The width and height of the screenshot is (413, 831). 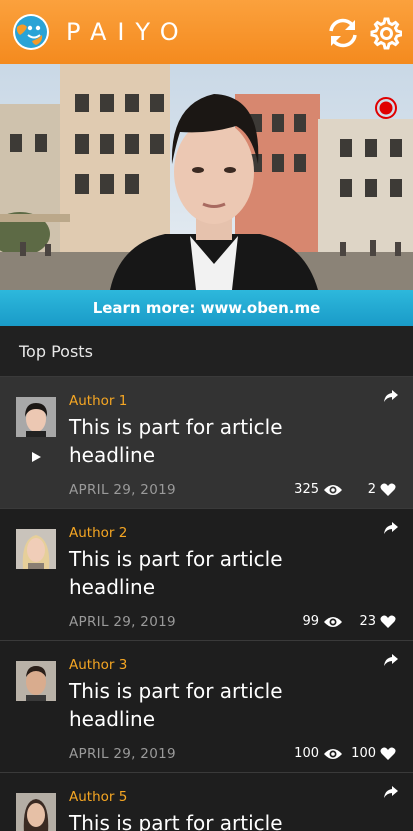 What do you see at coordinates (386, 108) in the screenshot?
I see `record-icon` at bounding box center [386, 108].